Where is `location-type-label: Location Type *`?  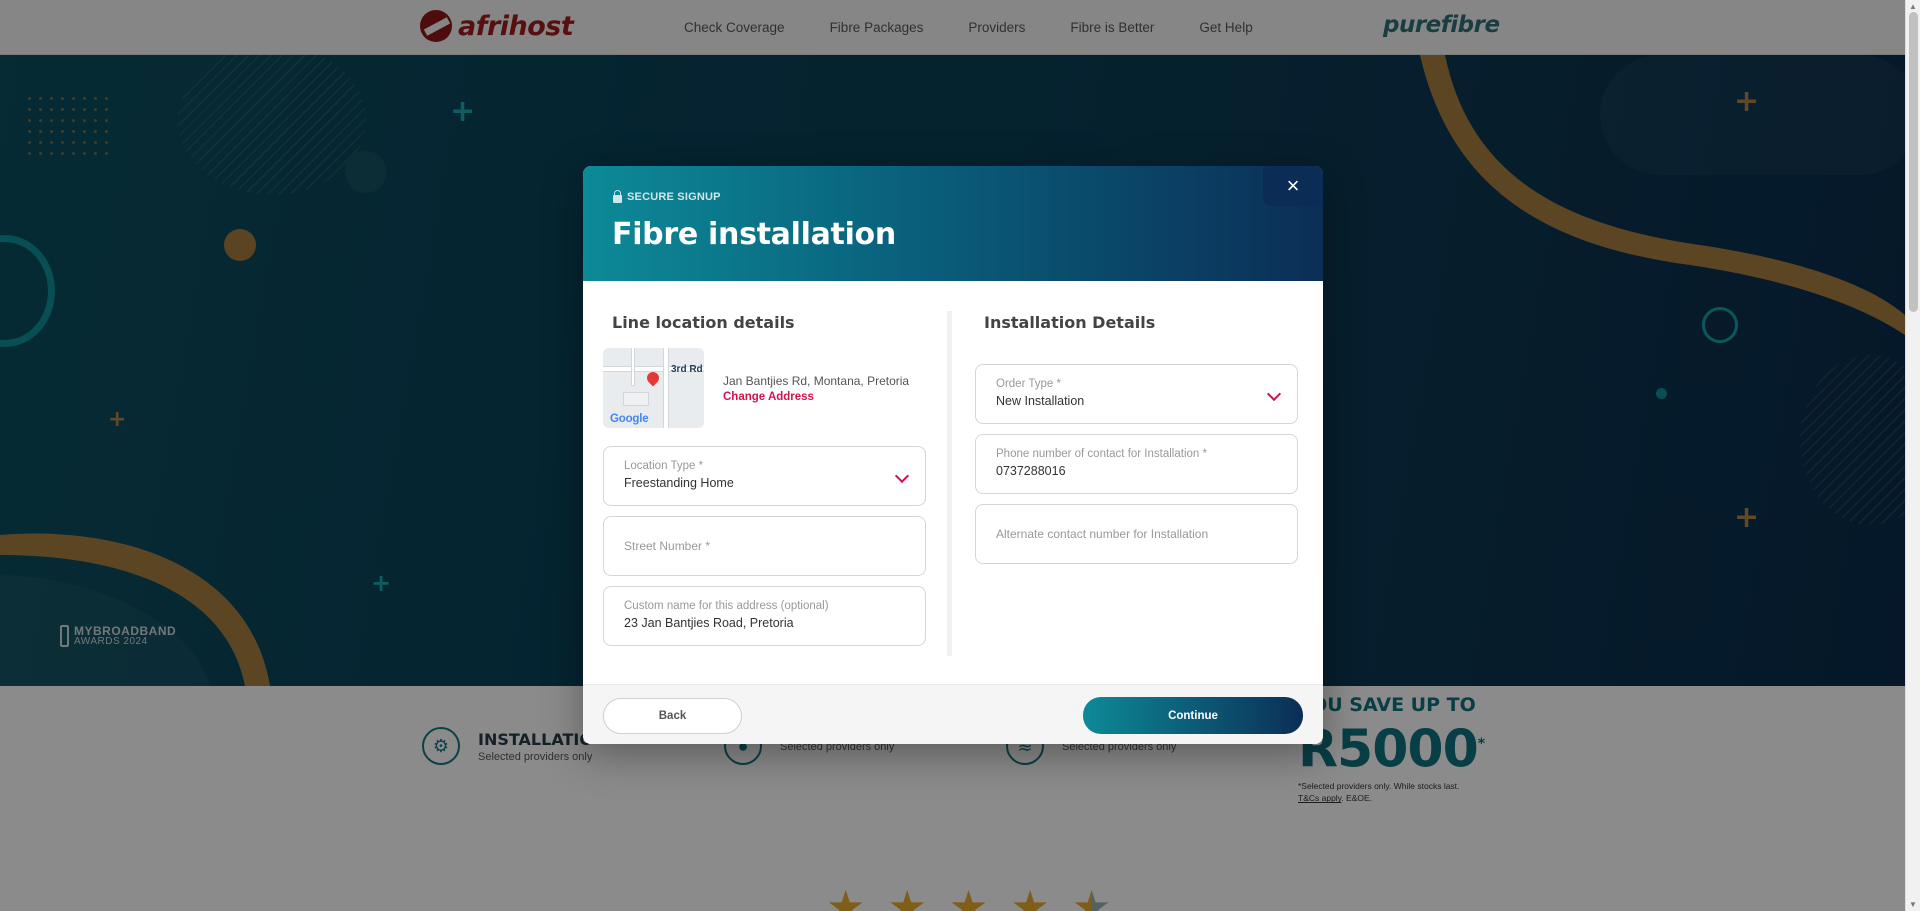 location-type-label: Location Type * is located at coordinates (664, 466).